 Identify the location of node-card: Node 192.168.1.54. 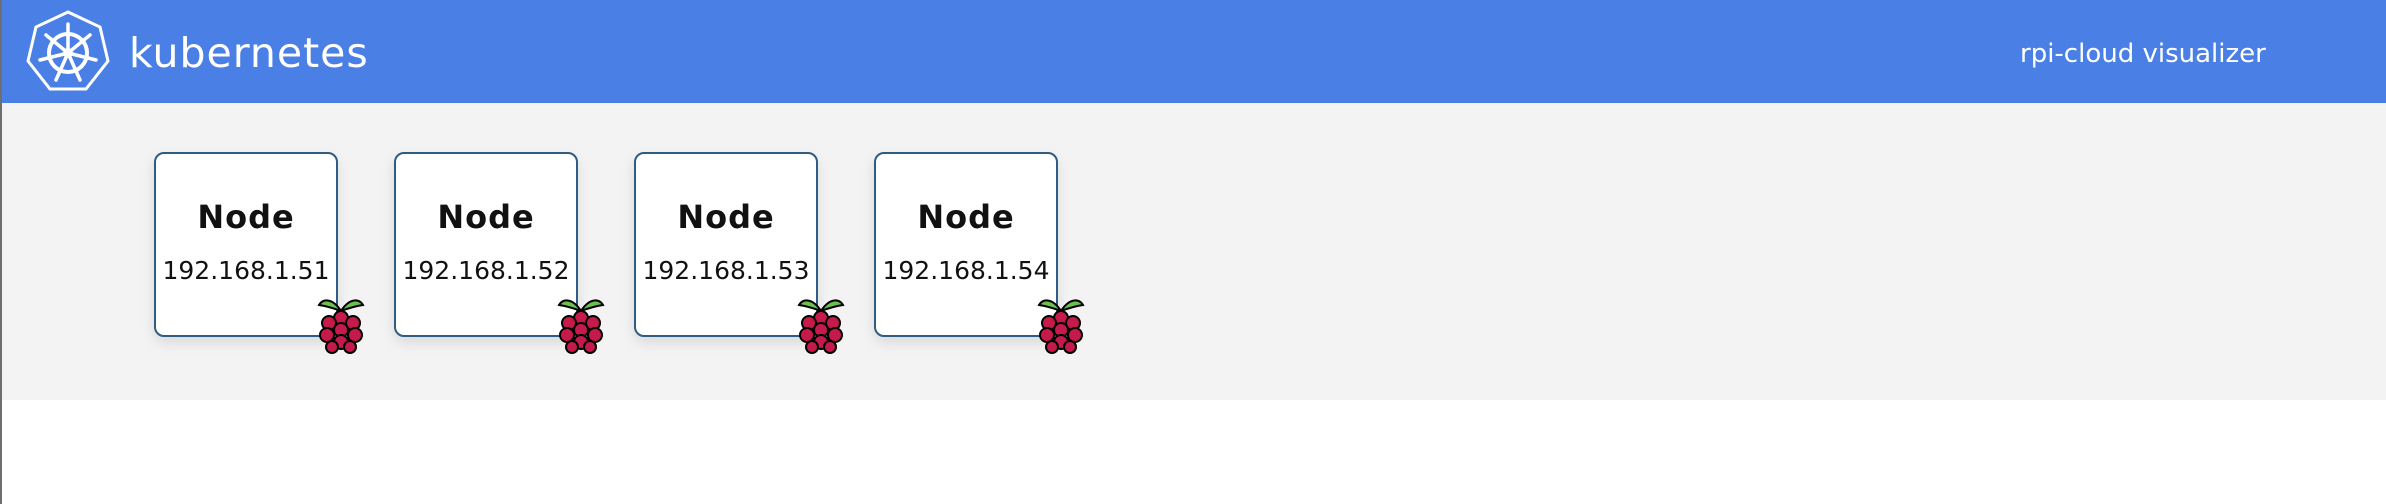
(979, 253).